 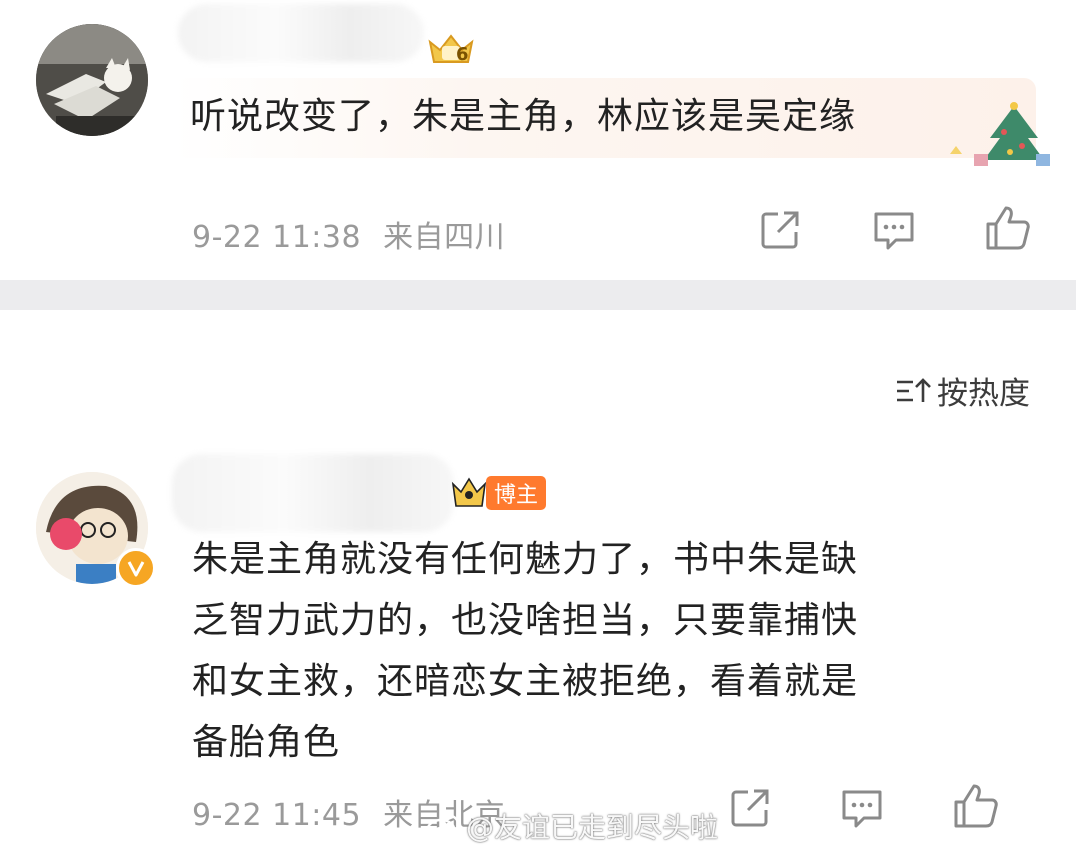 I want to click on comment1-avatar, so click(x=92, y=80).